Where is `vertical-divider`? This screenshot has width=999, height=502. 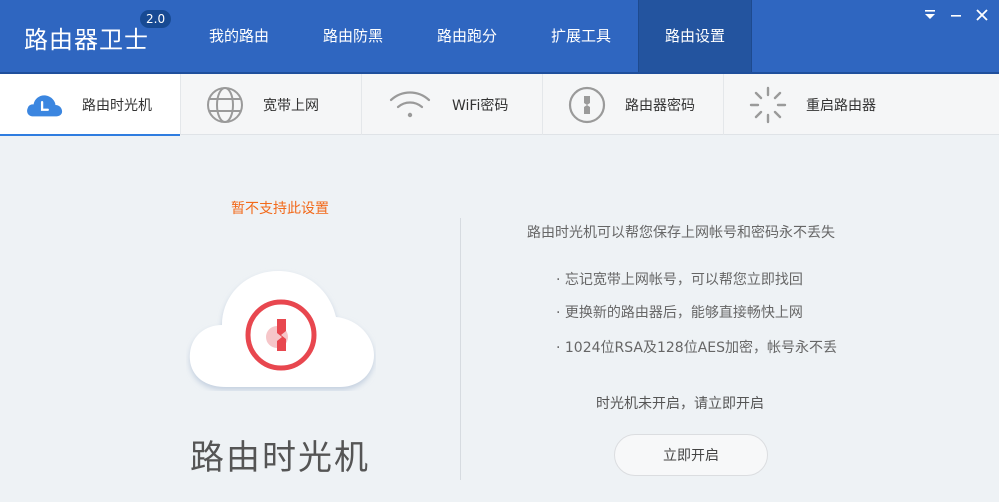 vertical-divider is located at coordinates (460, 349).